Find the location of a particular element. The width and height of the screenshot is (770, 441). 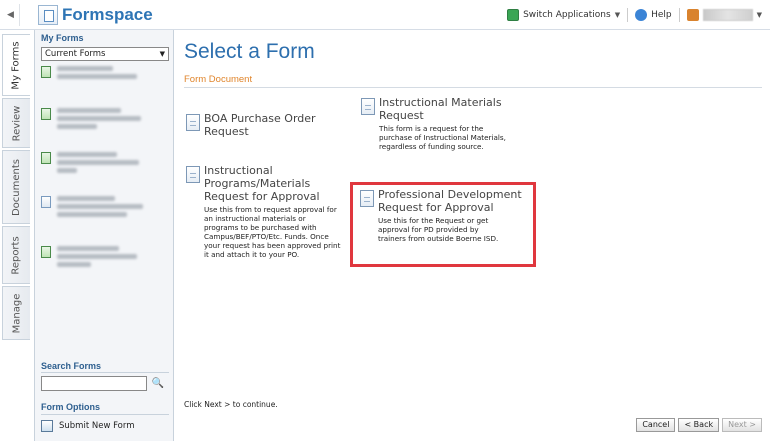

tab-my-forms: My Forms is located at coordinates (16, 65).